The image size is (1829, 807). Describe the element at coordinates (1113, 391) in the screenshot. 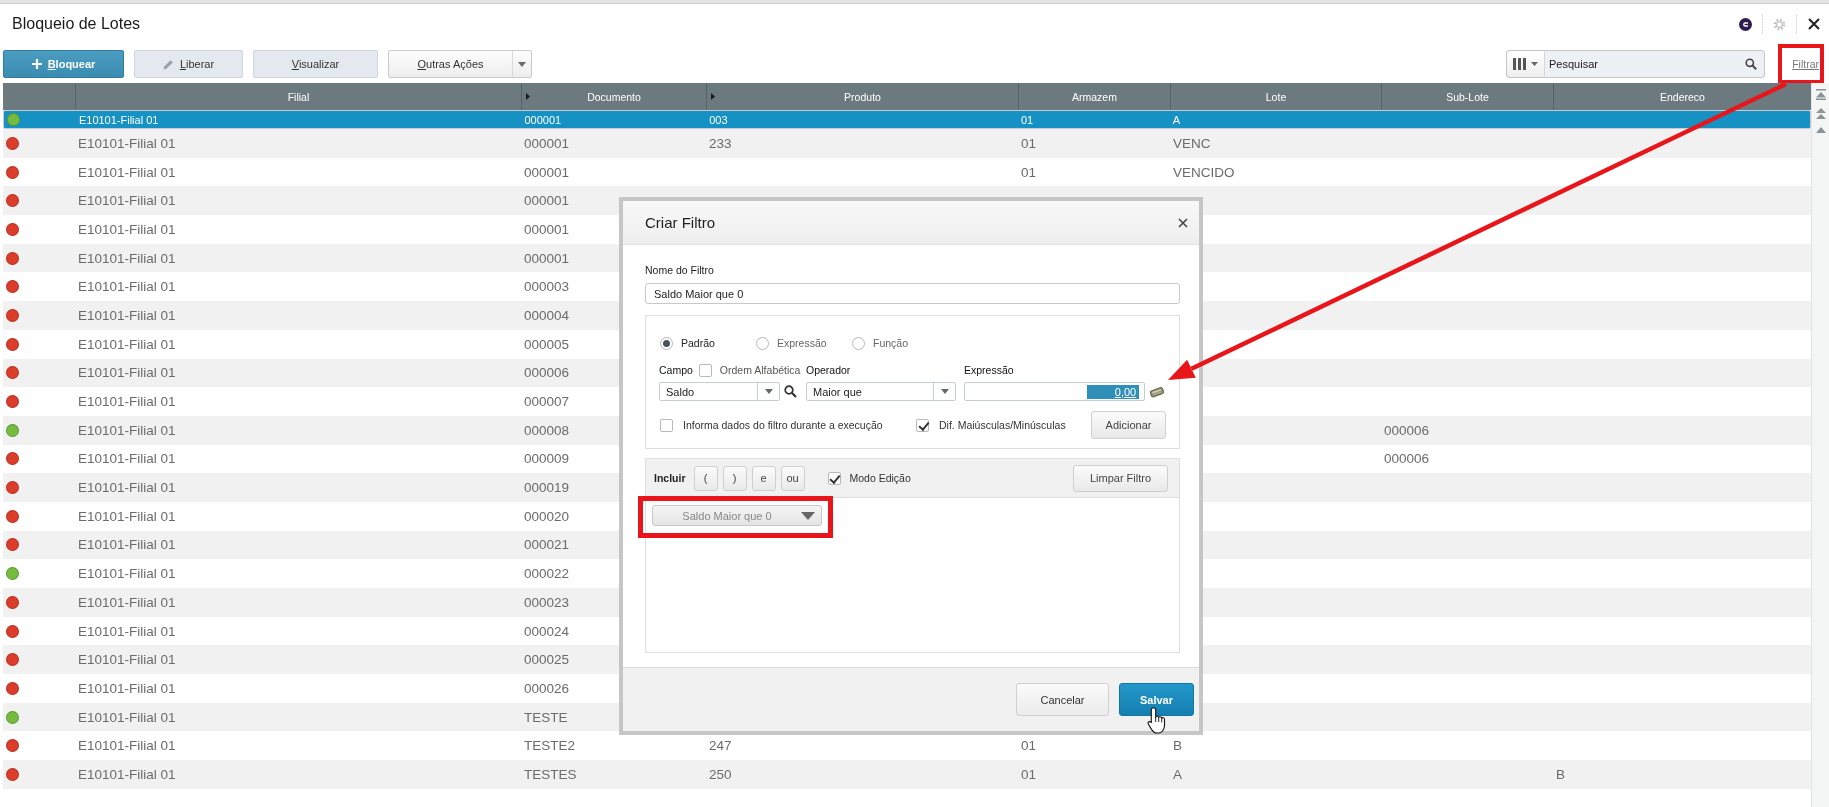

I see `selected-value-text: 0,00` at that location.